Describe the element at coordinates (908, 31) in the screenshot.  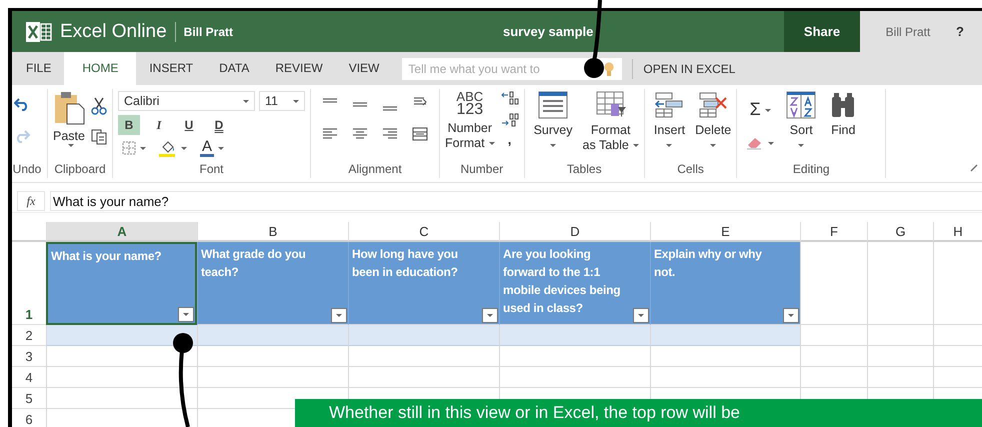
I see `account-name: Bill Pratt` at that location.